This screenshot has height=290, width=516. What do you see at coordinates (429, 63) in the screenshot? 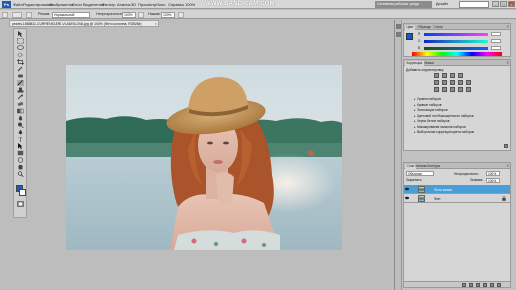
I see `tab-masks: Маски` at bounding box center [429, 63].